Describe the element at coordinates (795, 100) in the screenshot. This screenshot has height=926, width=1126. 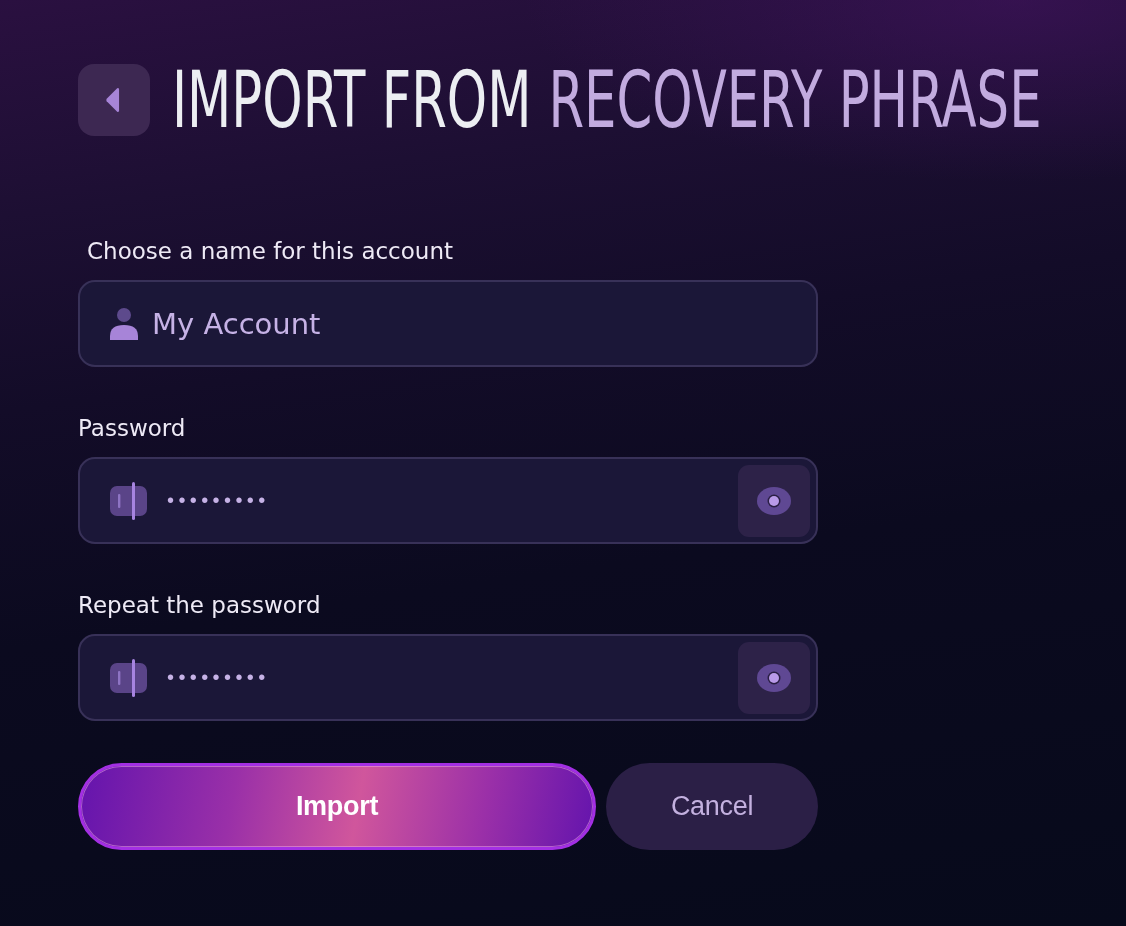
I see `page-title-accent: RECOVERY PHRASE` at that location.